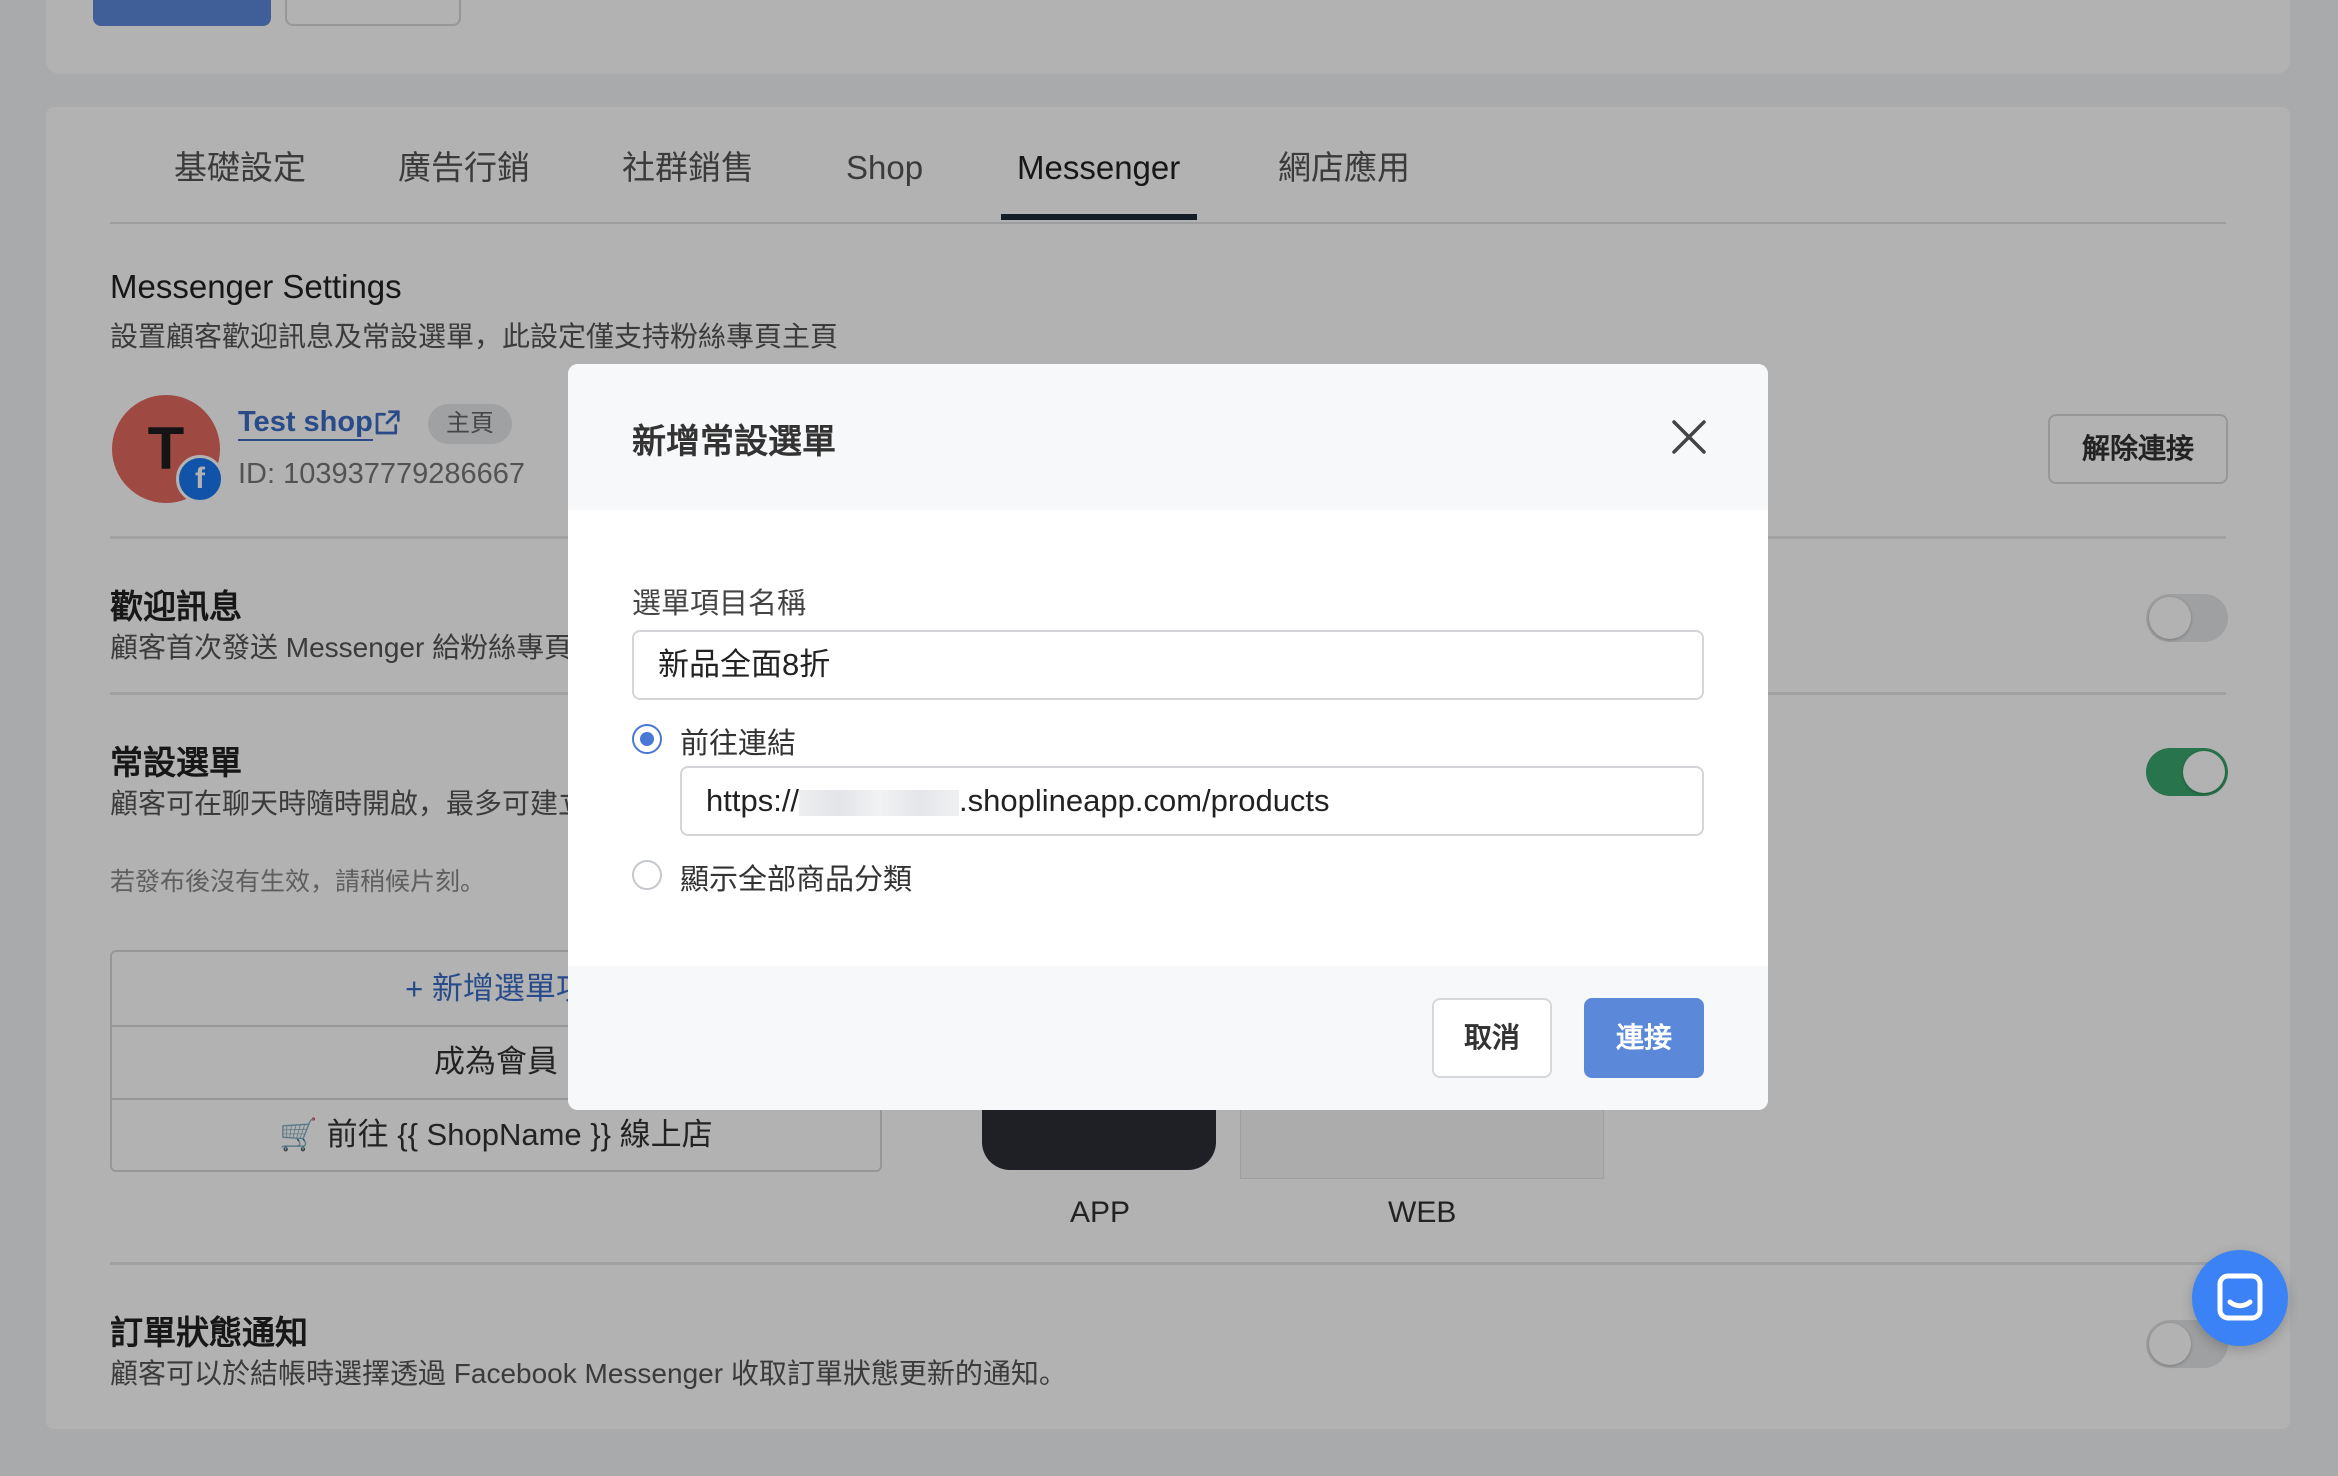  What do you see at coordinates (879, 802) in the screenshot?
I see `redacted-subdomain` at bounding box center [879, 802].